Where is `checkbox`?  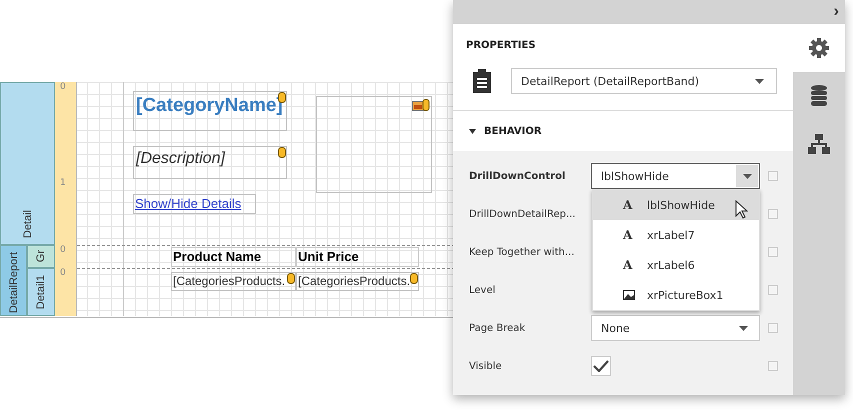 checkbox is located at coordinates (601, 366).